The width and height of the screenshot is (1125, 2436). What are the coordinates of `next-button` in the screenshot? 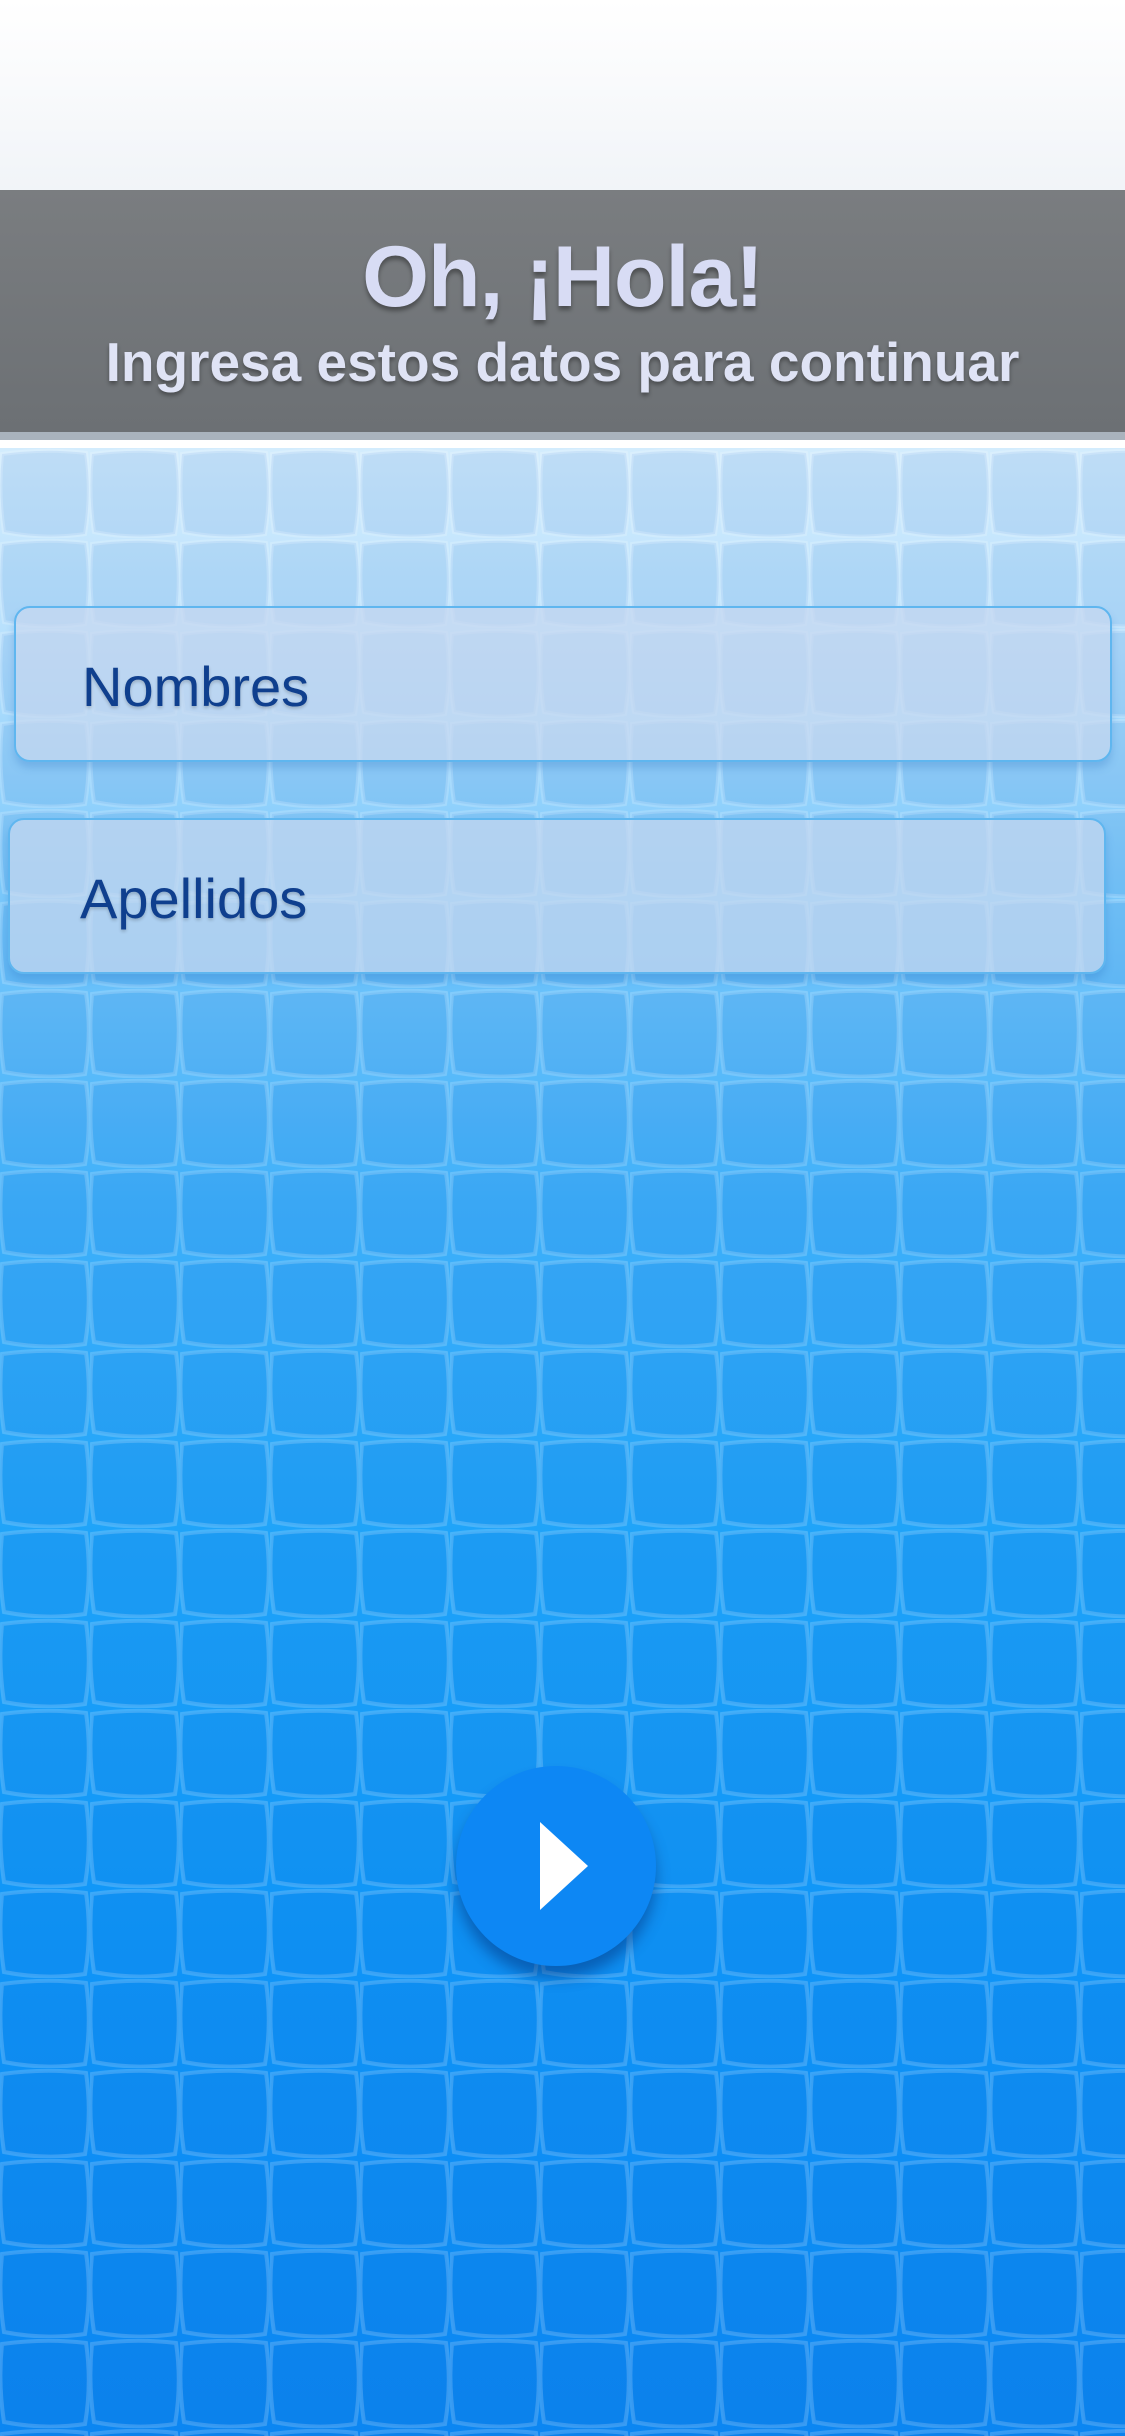 It's located at (556, 1866).